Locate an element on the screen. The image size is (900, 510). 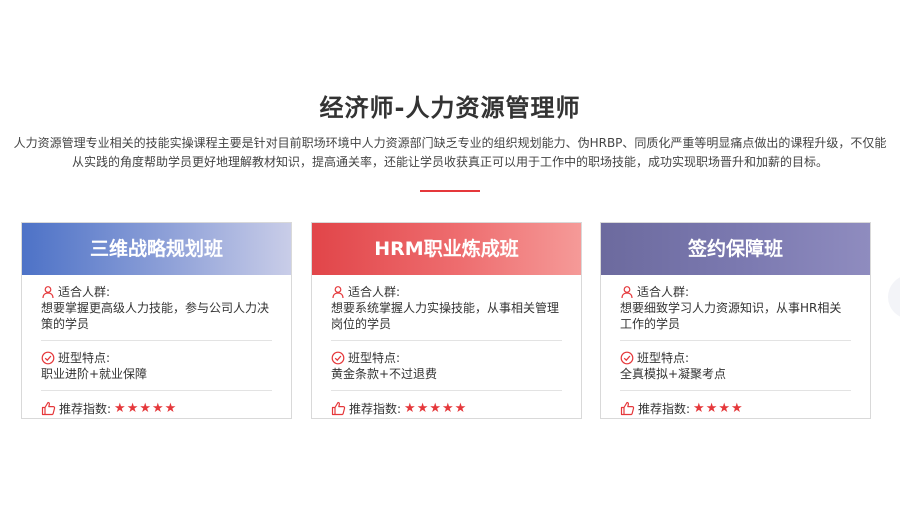
features-section: 班型特点: 全真模拟+凝聚考点 is located at coordinates (735, 366).